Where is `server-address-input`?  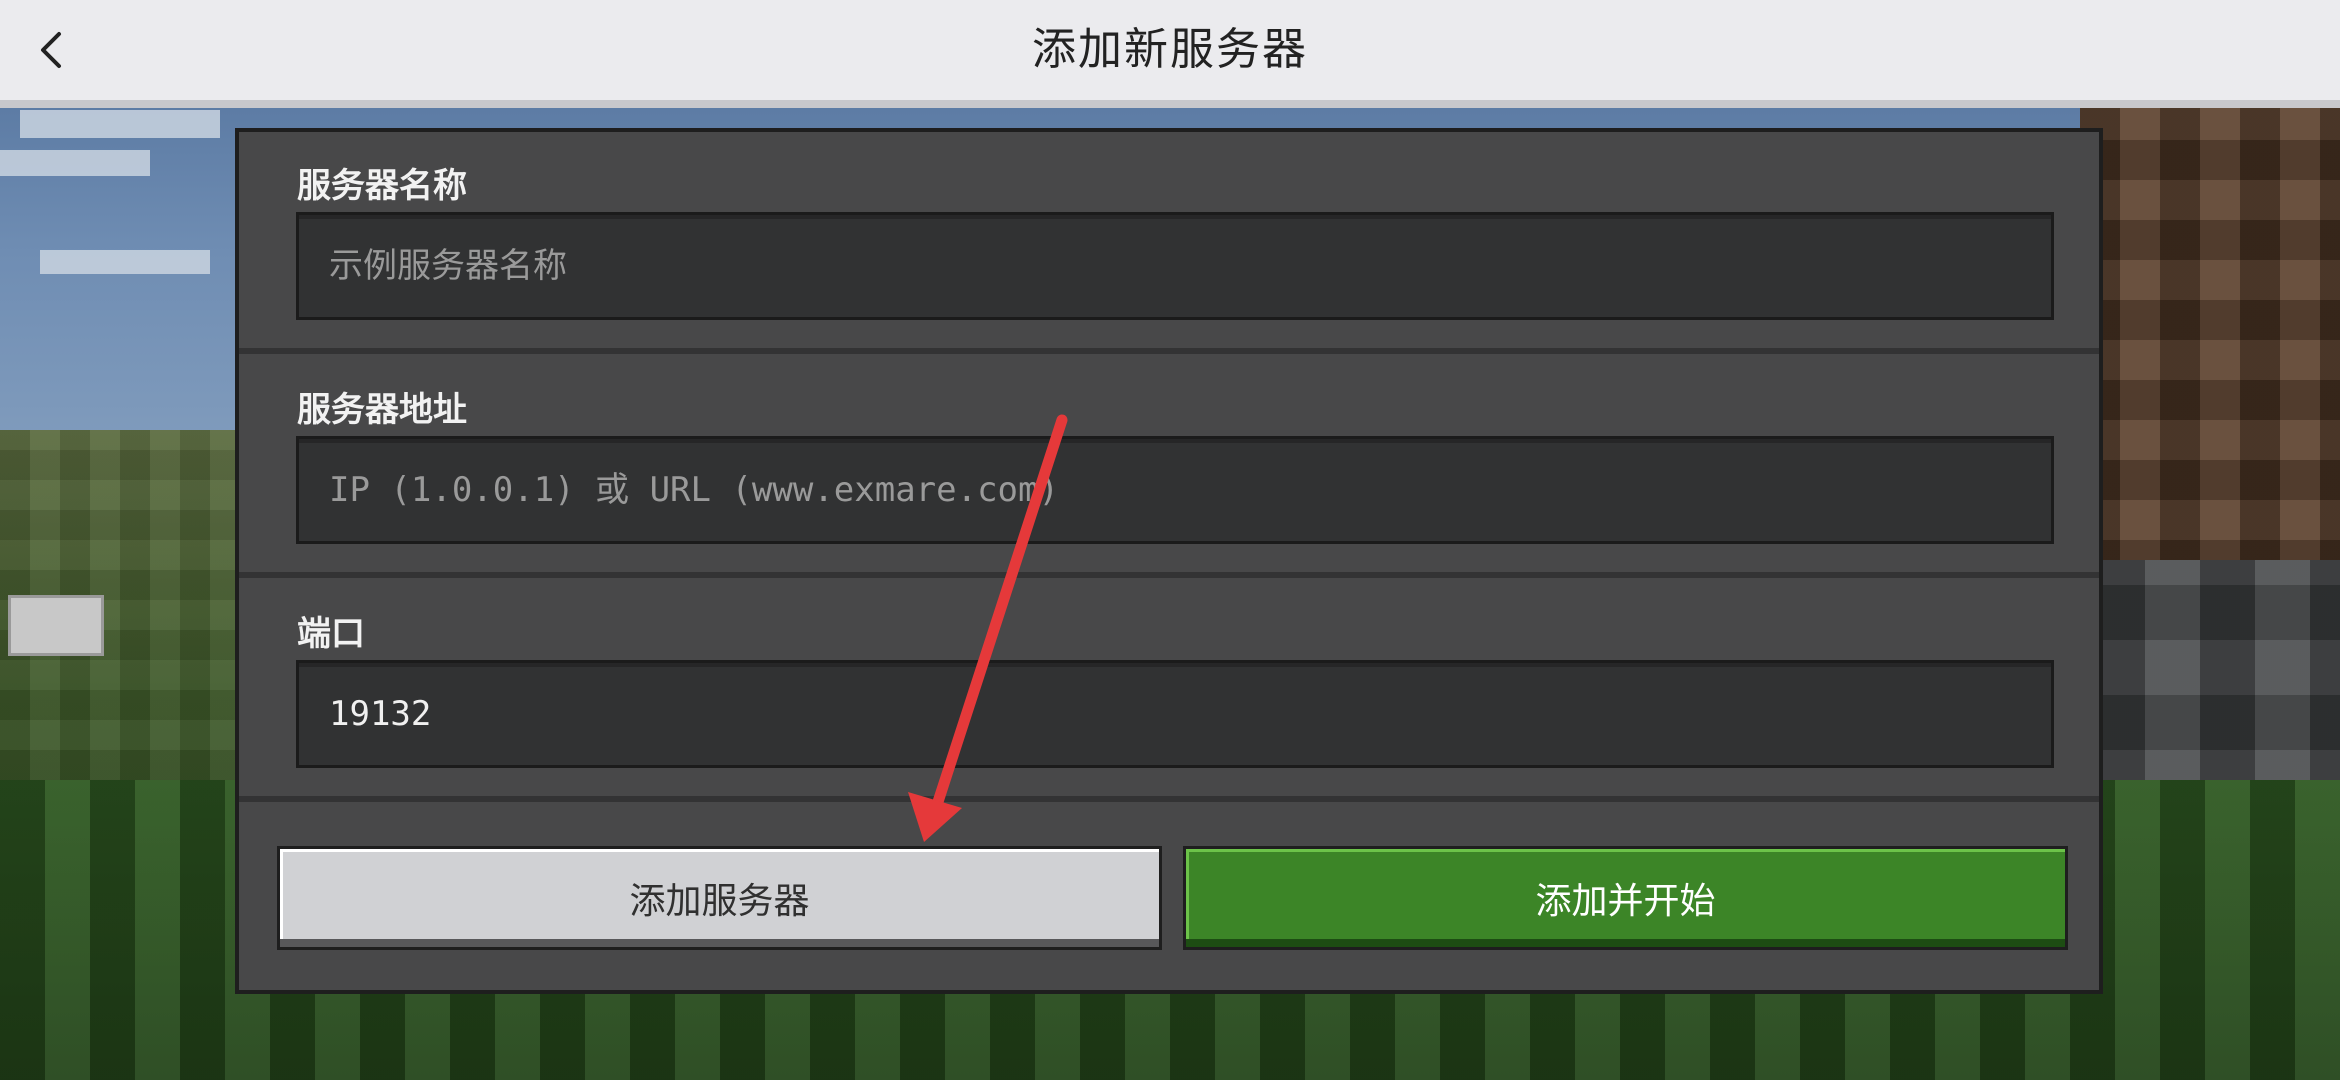 server-address-input is located at coordinates (1175, 490).